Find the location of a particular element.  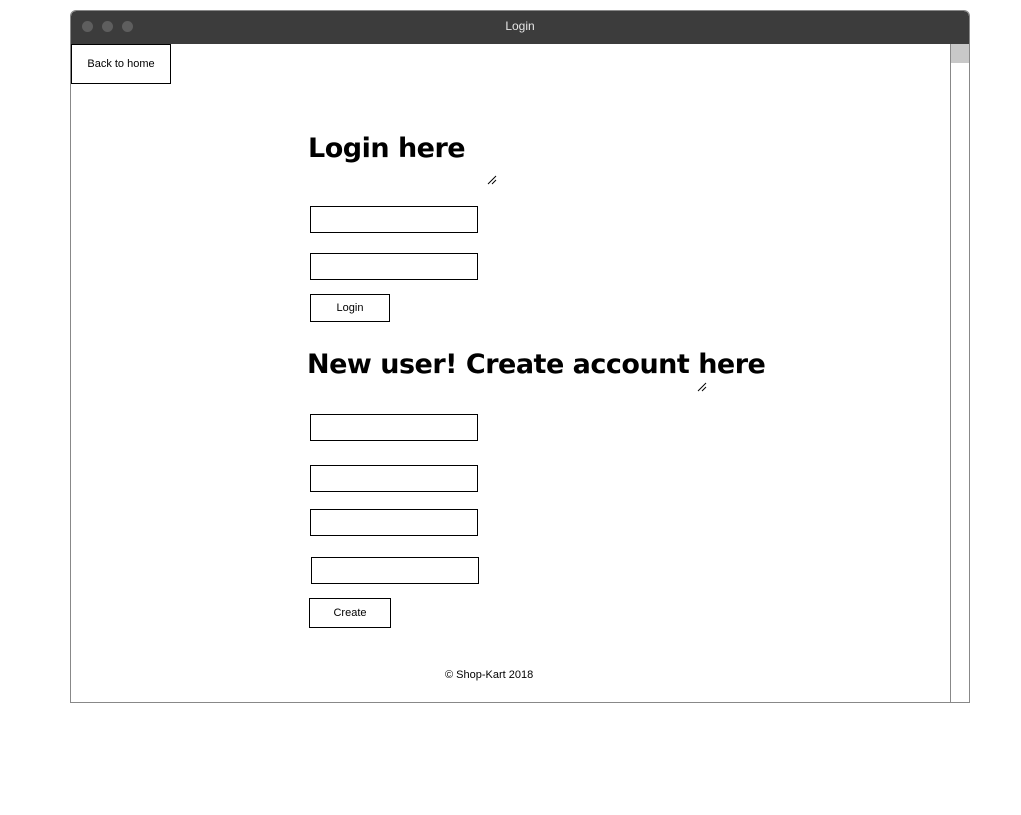

footer-copyright: © Shop-Kart 2018 is located at coordinates (489, 675).